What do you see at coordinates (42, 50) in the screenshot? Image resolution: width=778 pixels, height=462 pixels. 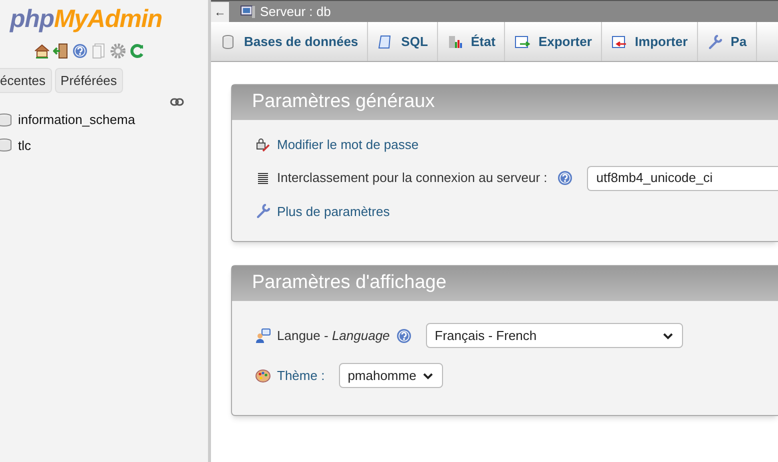 I see `home-icon` at bounding box center [42, 50].